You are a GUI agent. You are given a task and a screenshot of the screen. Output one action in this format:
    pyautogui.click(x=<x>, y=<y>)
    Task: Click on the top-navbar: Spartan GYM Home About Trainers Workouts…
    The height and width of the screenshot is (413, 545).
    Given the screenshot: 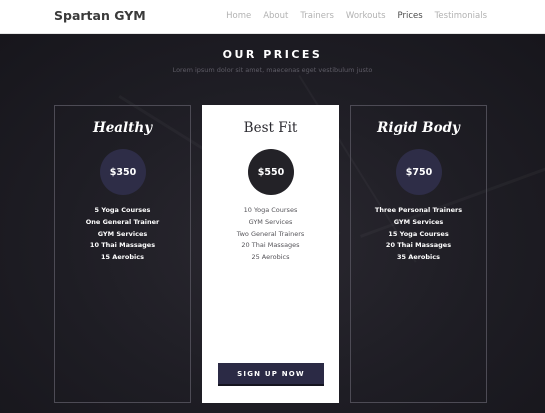 What is the action you would take?
    pyautogui.click(x=272, y=17)
    